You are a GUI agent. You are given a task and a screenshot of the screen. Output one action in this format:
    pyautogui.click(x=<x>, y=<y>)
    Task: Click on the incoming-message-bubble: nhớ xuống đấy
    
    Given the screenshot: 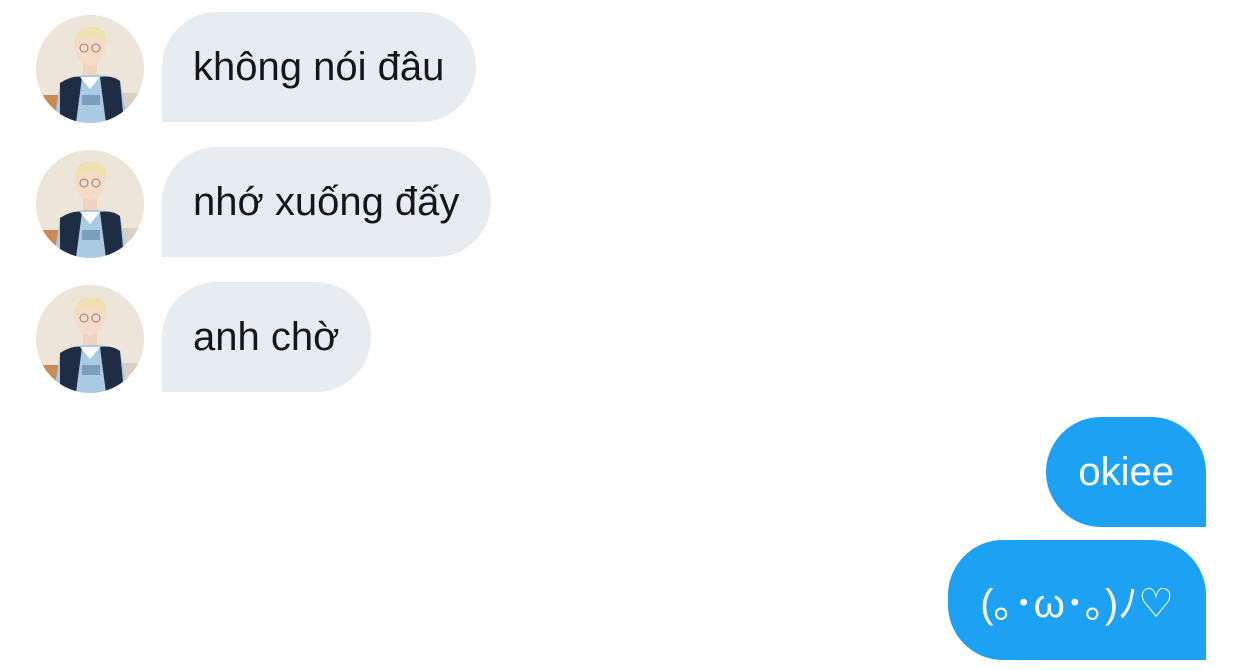 What is the action you would take?
    pyautogui.click(x=327, y=202)
    